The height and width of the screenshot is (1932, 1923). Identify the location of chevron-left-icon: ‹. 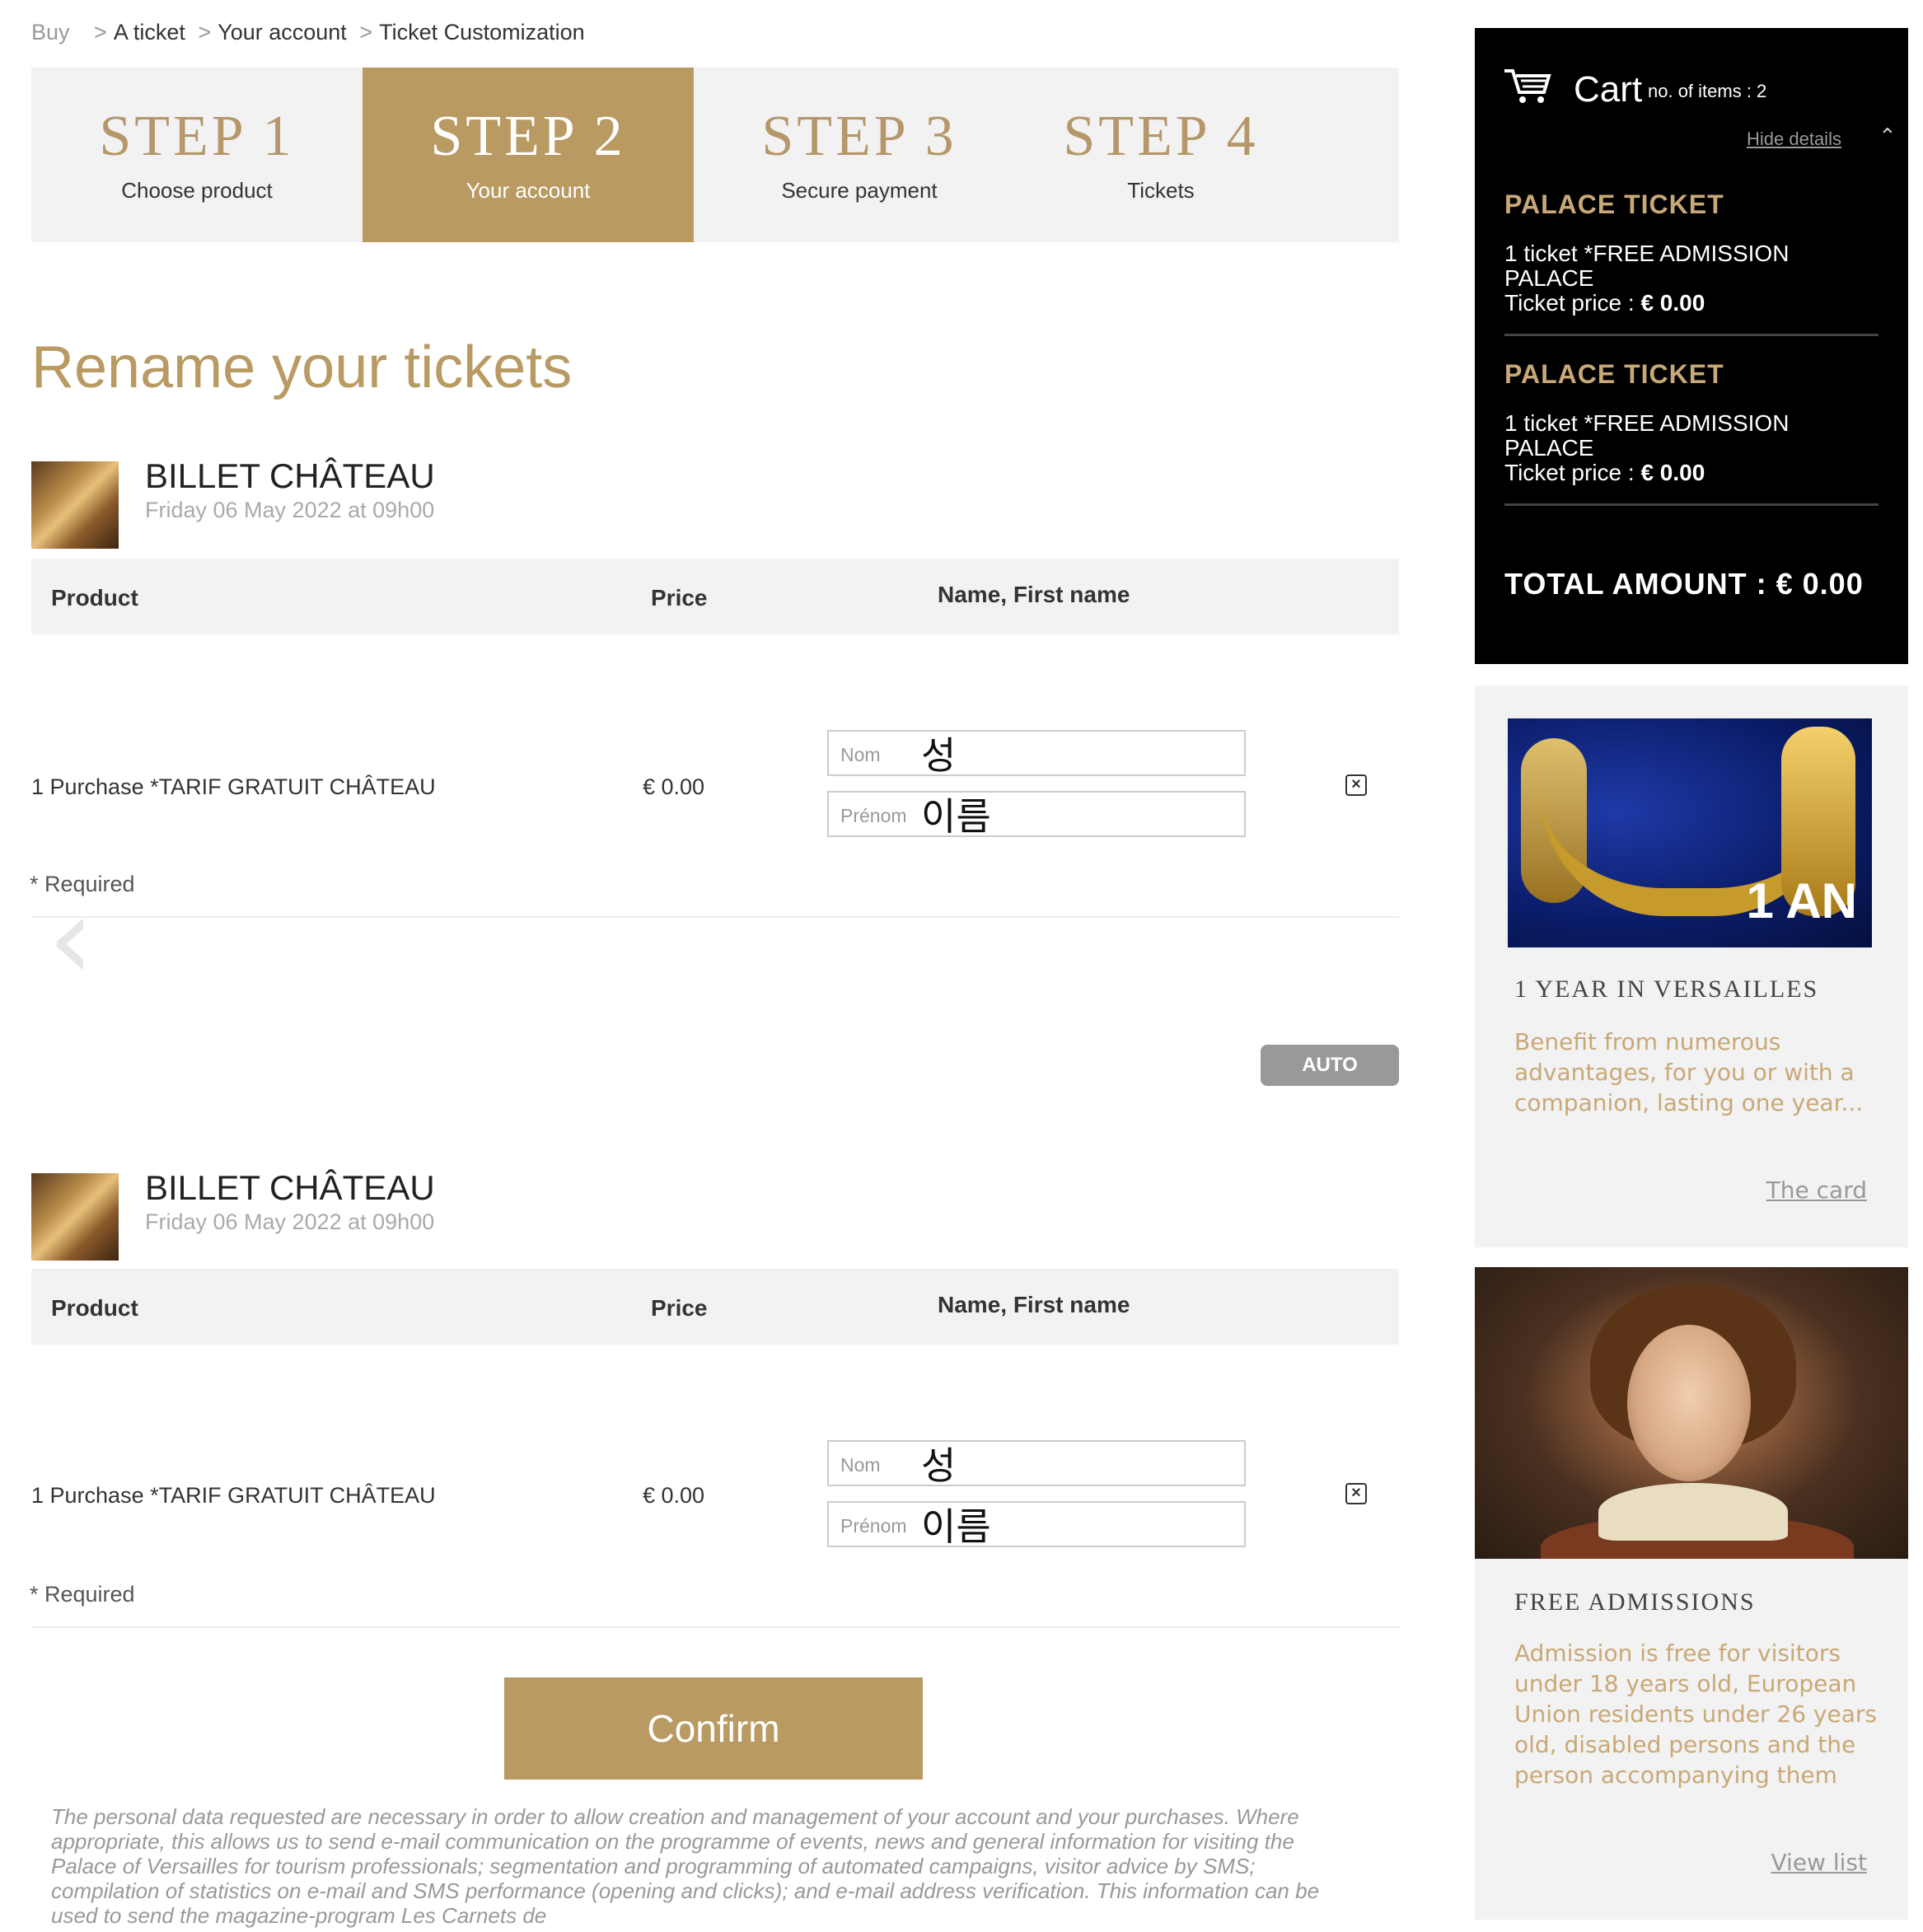
(81, 939).